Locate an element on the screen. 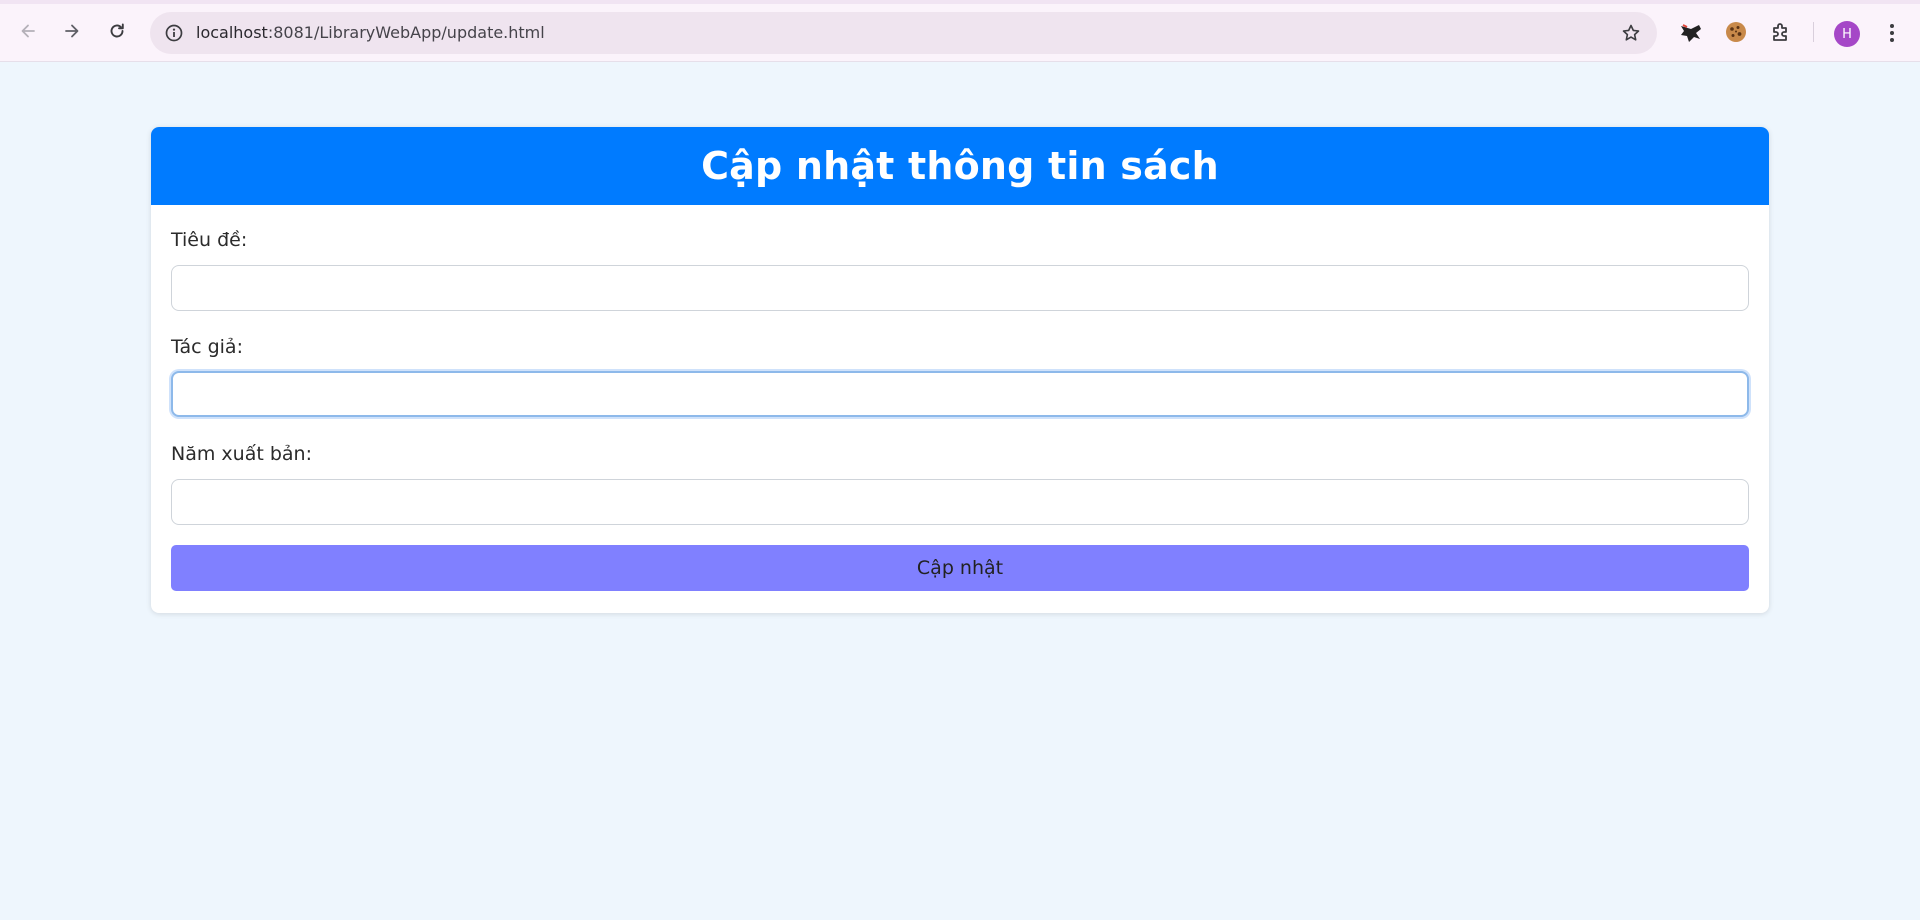 The image size is (1920, 920). card-header: Cập nhật thông tin sách is located at coordinates (960, 166).